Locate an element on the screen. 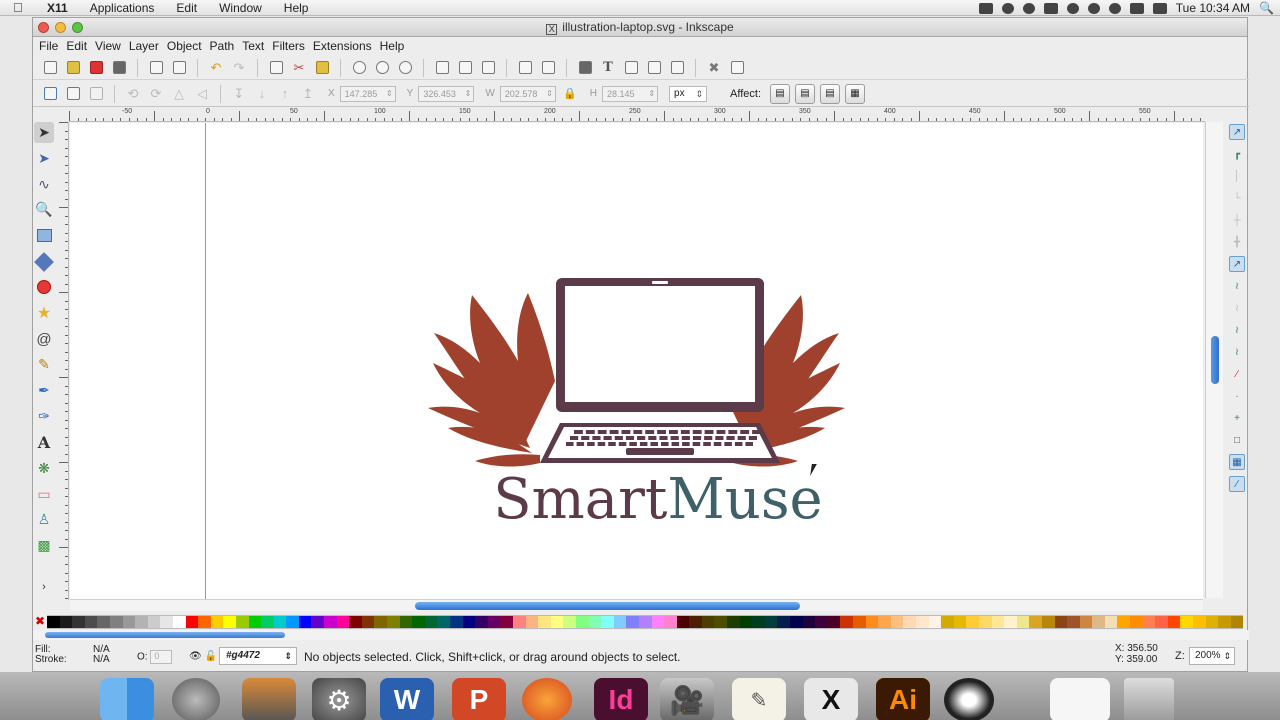  raise-top-icon: ↥ is located at coordinates (308, 94).